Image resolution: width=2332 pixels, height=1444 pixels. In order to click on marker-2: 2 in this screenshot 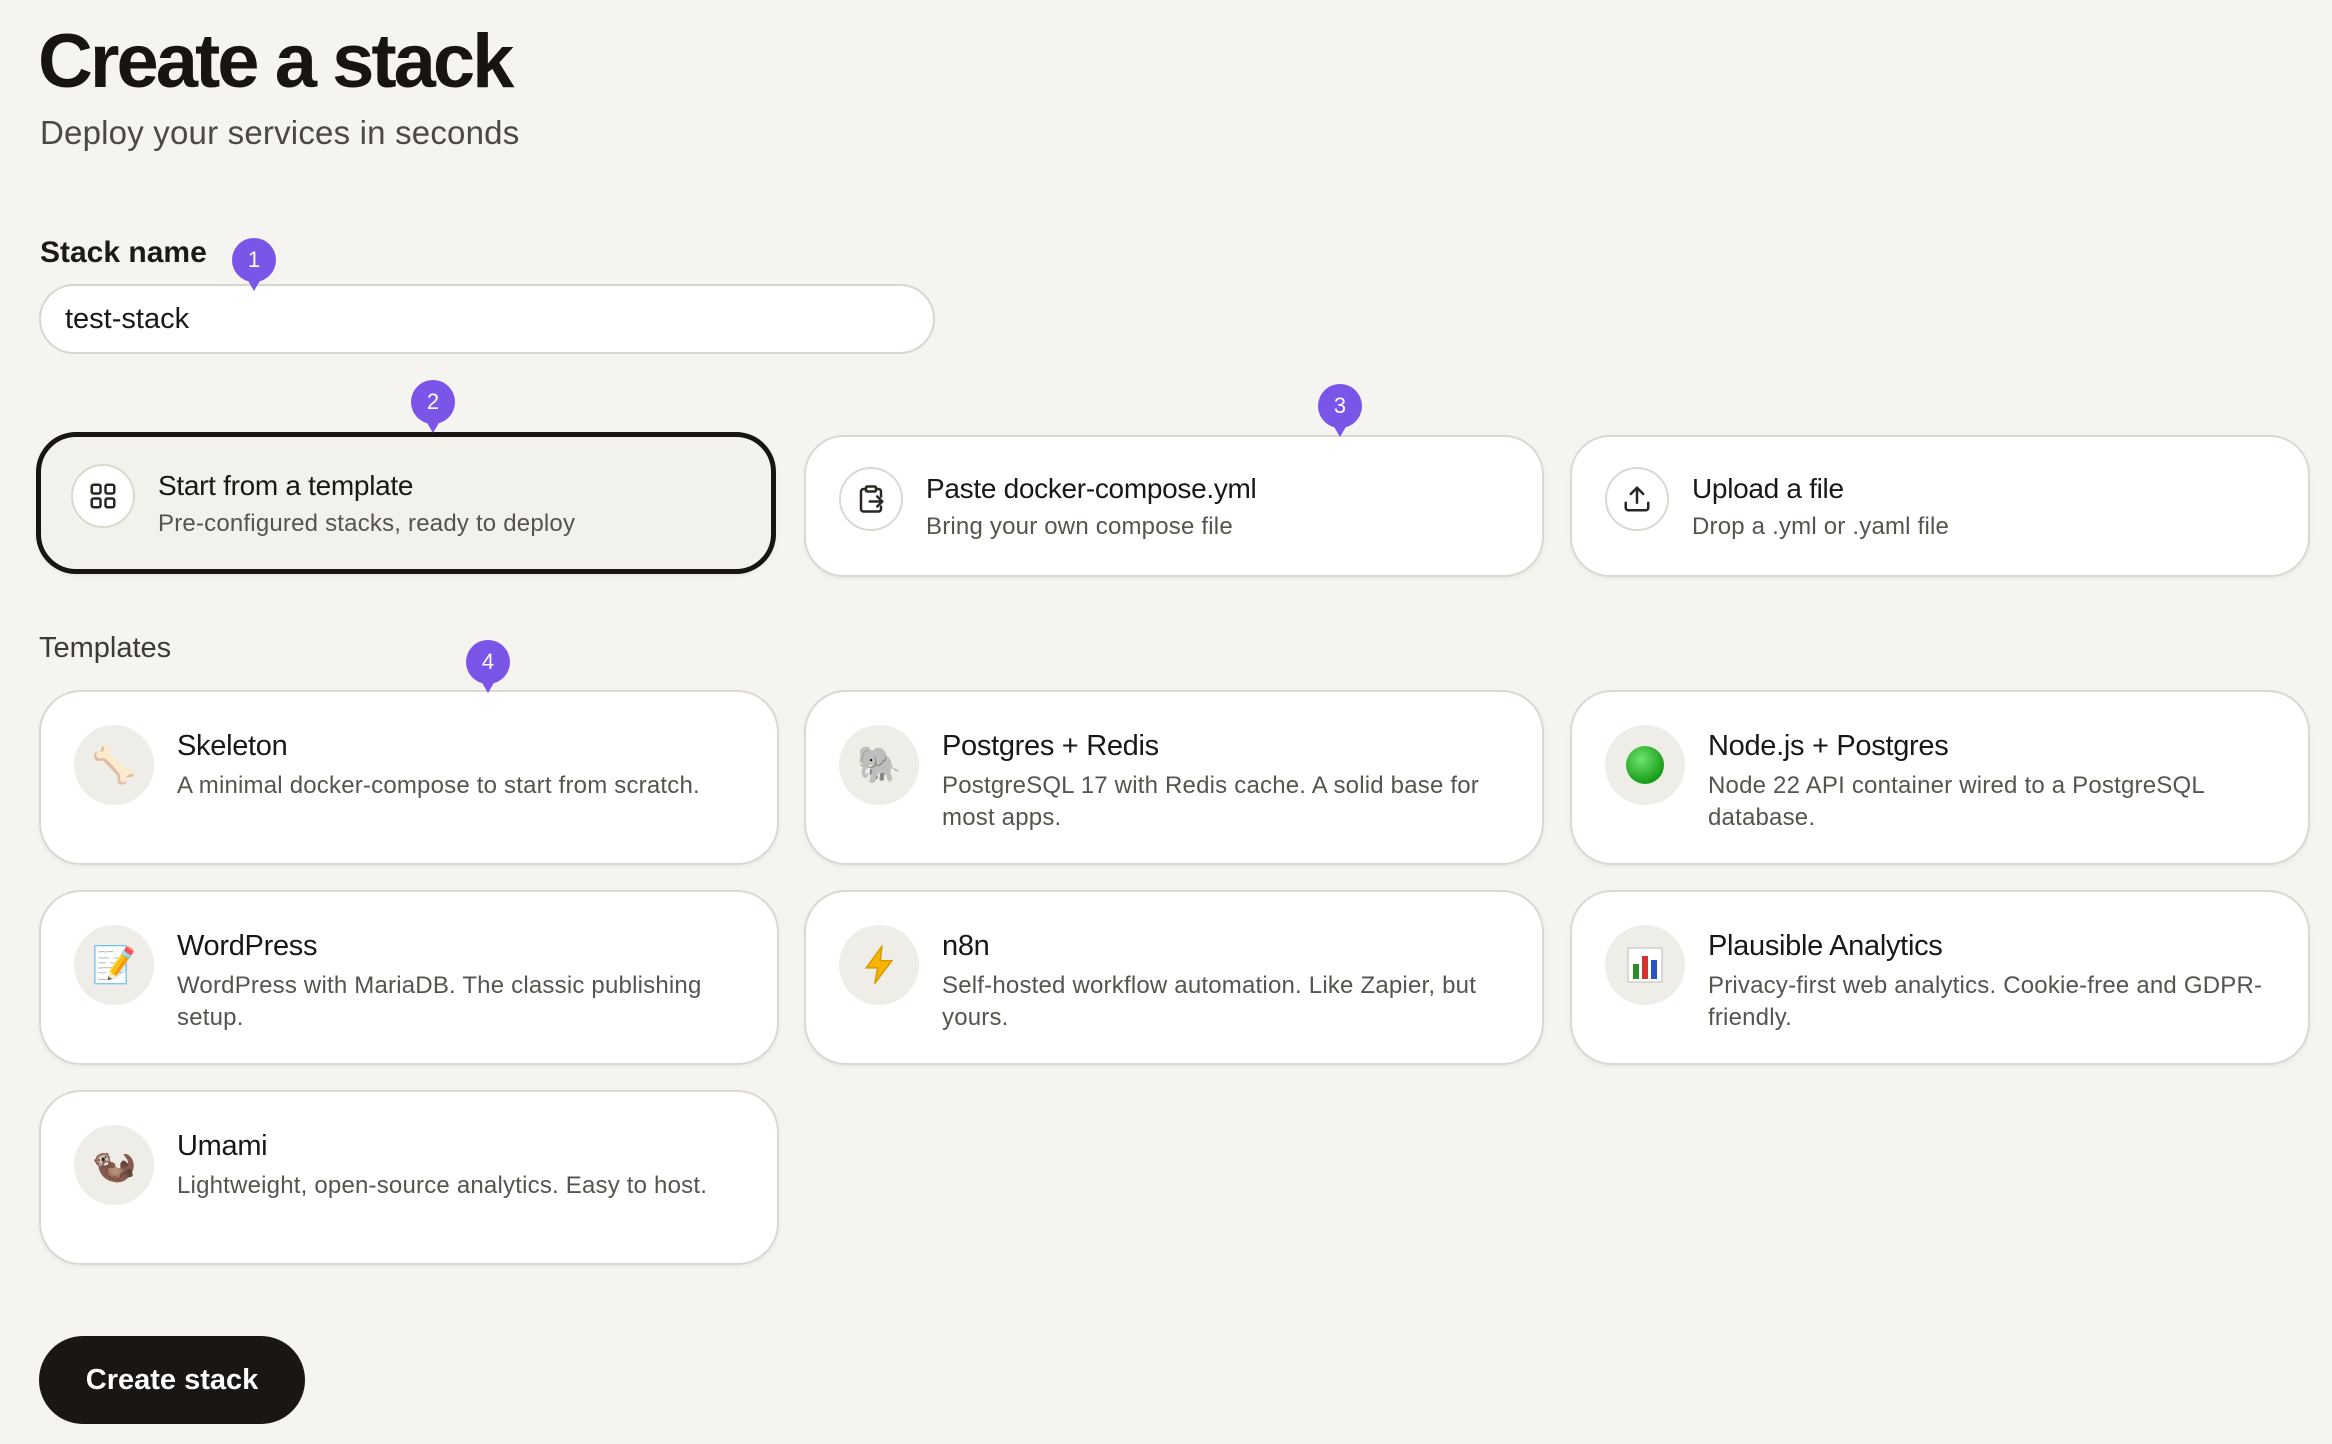, I will do `click(433, 406)`.